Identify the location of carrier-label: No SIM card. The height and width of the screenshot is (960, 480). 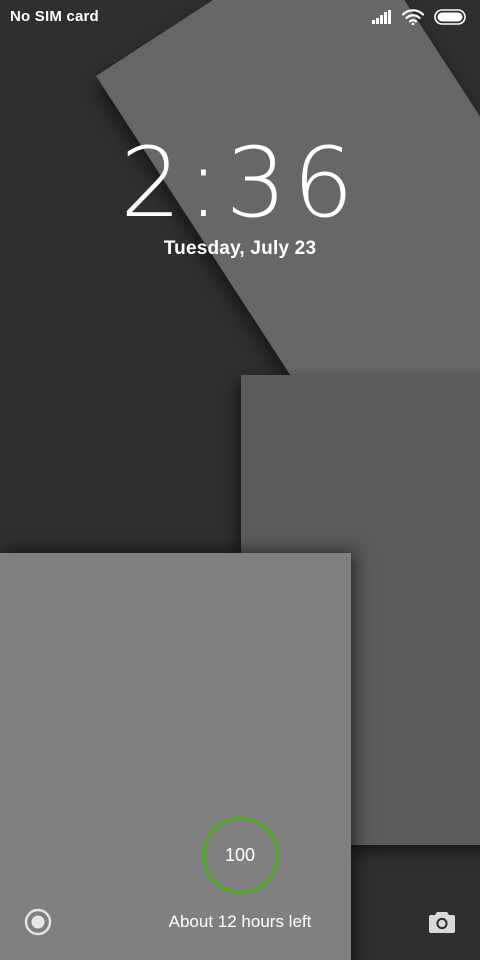
(54, 16).